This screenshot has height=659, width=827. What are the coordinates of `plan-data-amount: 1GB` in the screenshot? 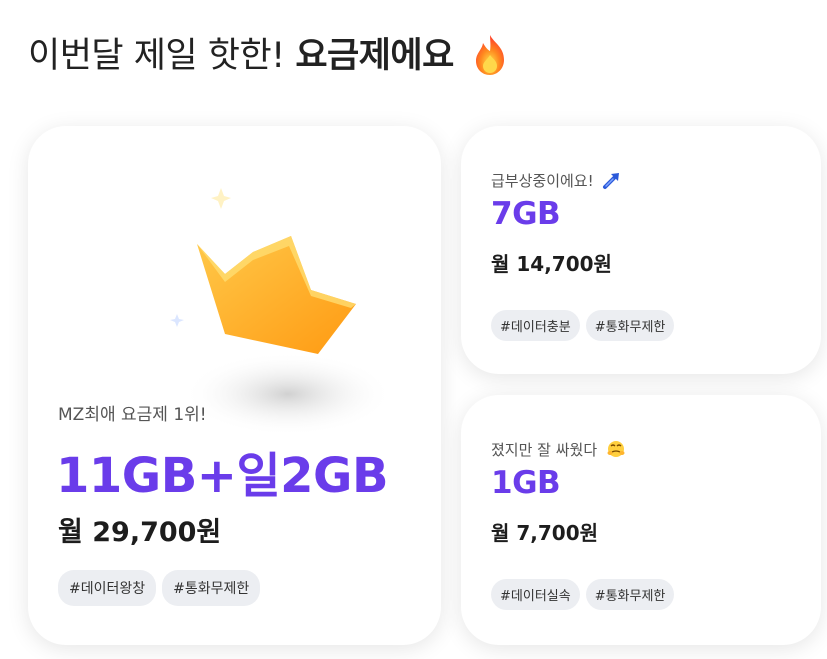 It's located at (526, 483).